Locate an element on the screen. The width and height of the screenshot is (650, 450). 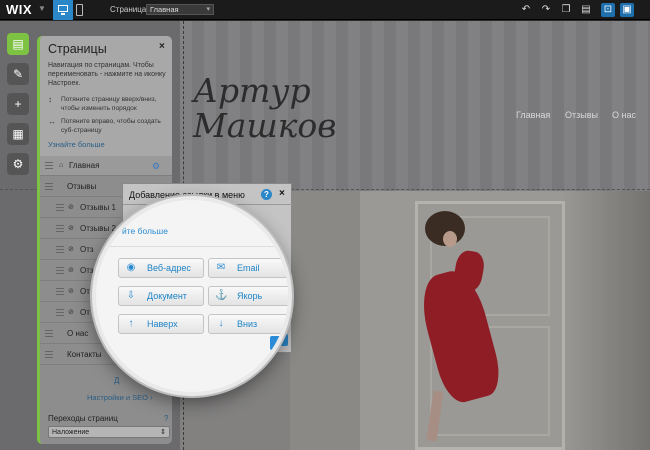
anchor-icon: ⚓ is located at coordinates (221, 295).